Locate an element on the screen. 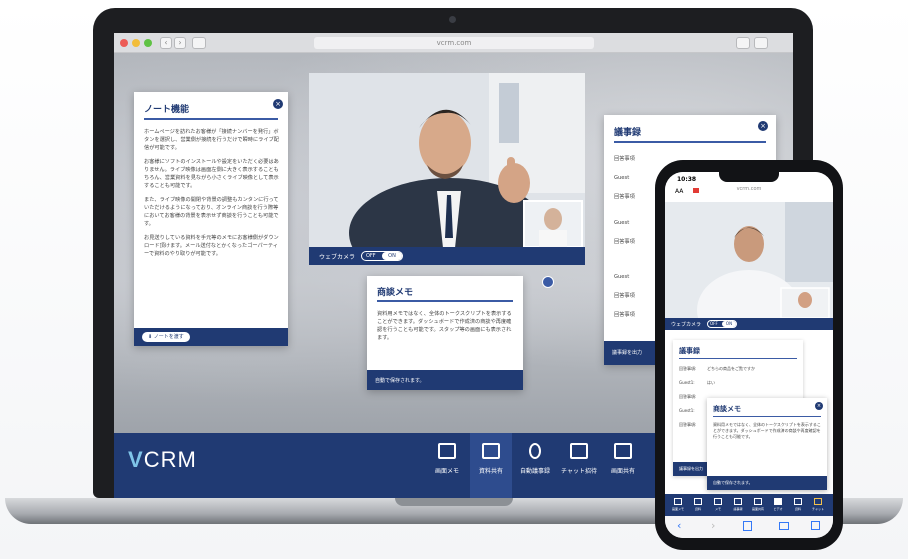 The width and height of the screenshot is (908, 559). send-note-button: ⬇ ノートを渡す is located at coordinates (166, 337).